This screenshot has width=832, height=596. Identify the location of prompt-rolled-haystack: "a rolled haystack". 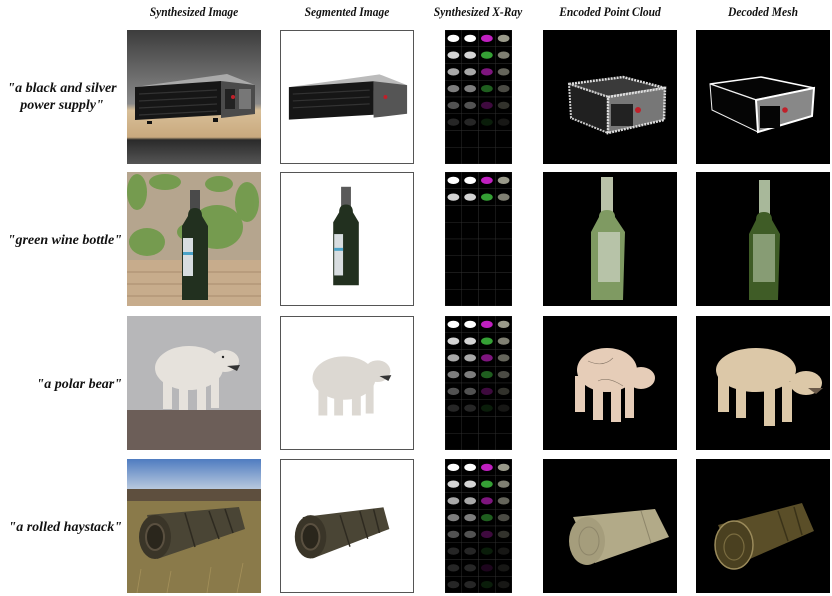
(65, 527).